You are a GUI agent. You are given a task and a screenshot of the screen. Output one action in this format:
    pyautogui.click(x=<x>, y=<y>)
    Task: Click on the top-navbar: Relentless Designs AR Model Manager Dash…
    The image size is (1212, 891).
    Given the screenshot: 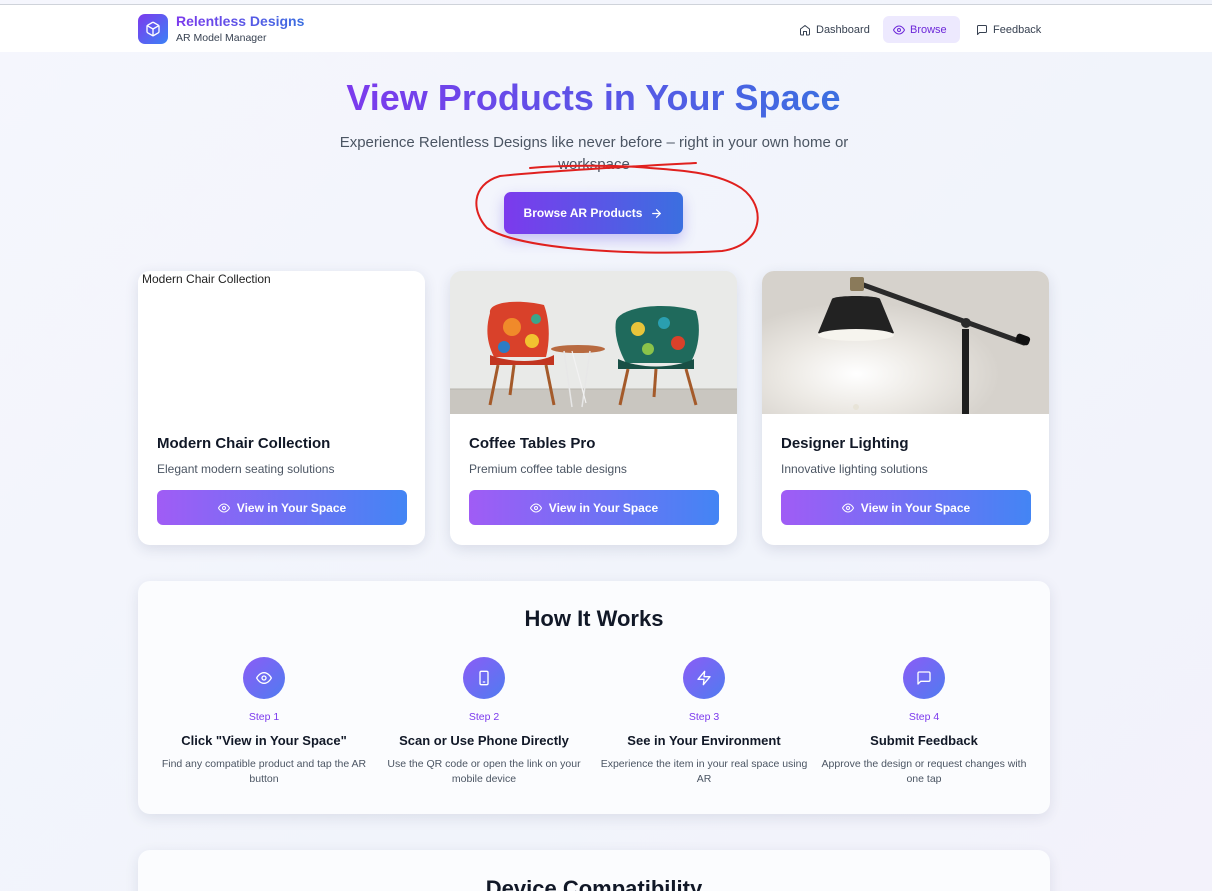 What is the action you would take?
    pyautogui.click(x=606, y=28)
    